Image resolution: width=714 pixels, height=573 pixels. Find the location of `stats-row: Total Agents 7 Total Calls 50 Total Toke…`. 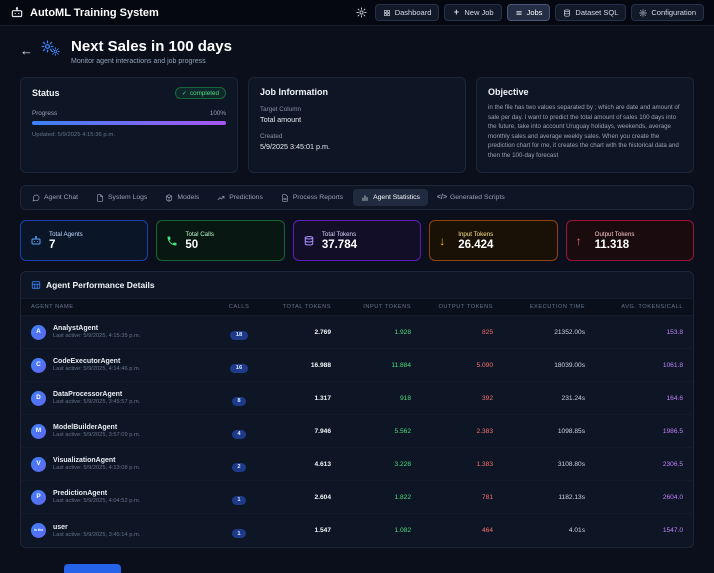

stats-row: Total Agents 7 Total Calls 50 Total Toke… is located at coordinates (357, 240).